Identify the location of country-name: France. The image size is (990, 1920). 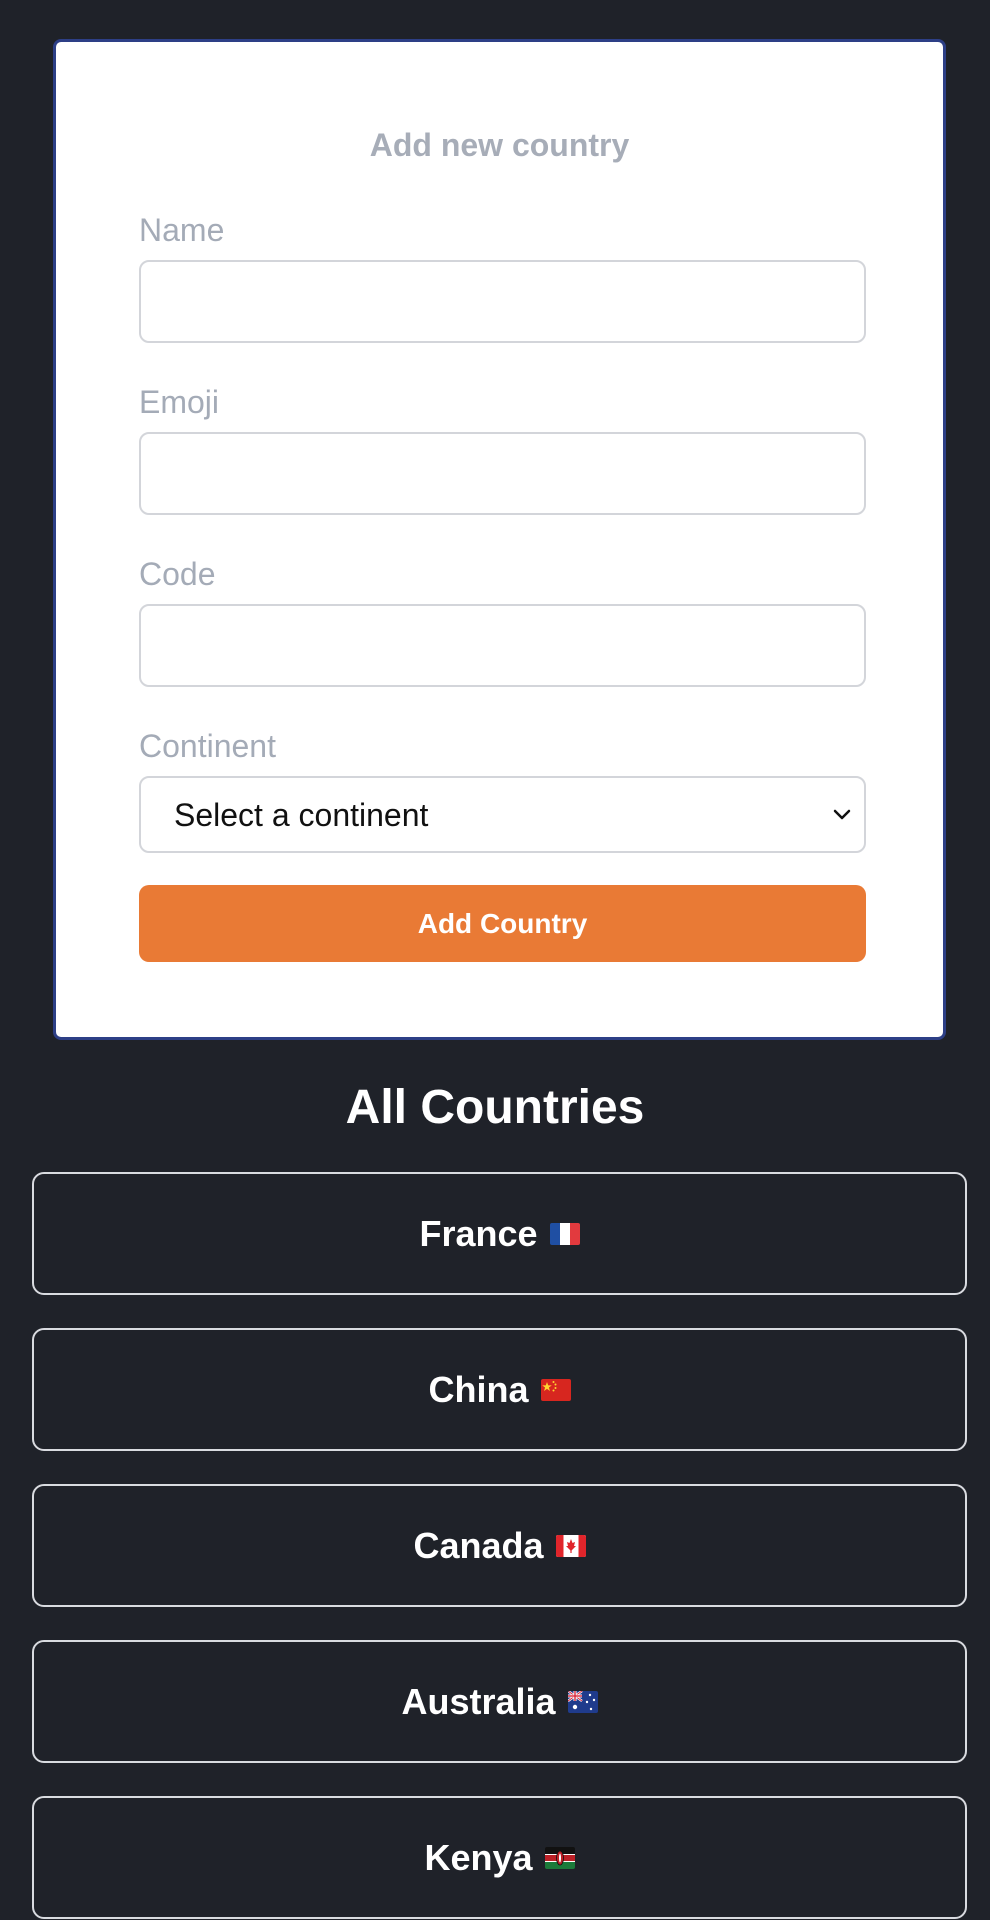
(478, 1233).